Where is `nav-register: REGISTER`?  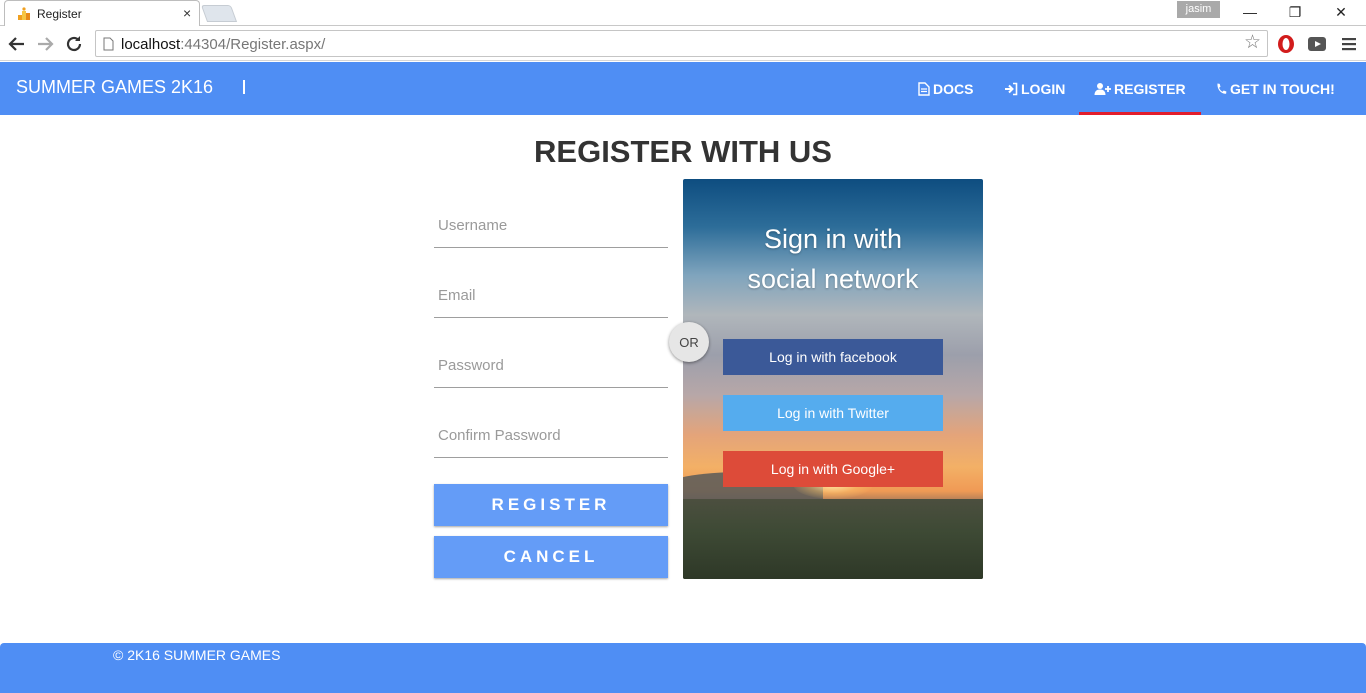 nav-register: REGISTER is located at coordinates (1140, 88).